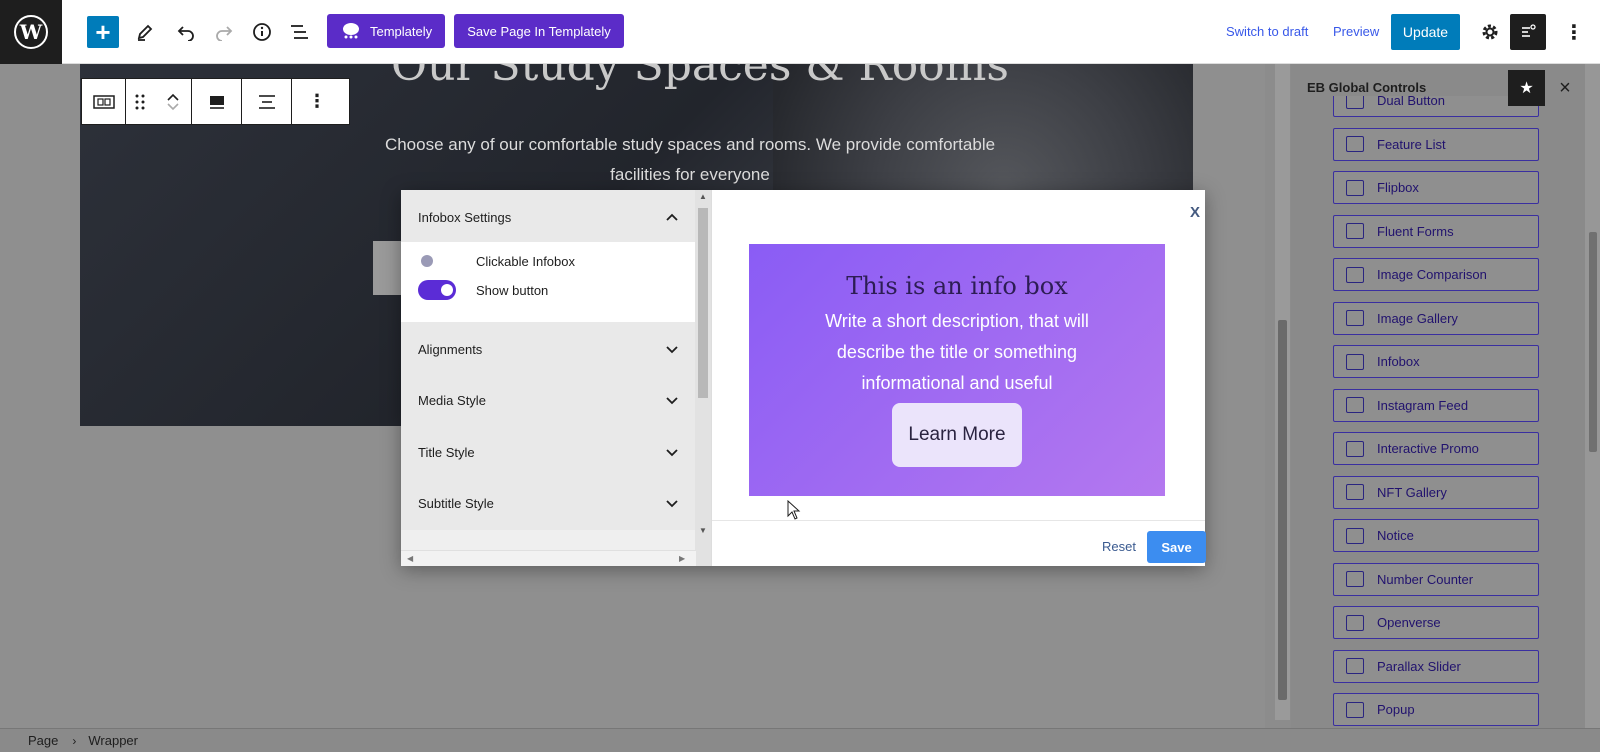 The height and width of the screenshot is (752, 1600). What do you see at coordinates (1432, 274) in the screenshot?
I see `block-item-label: Image Comparison` at bounding box center [1432, 274].